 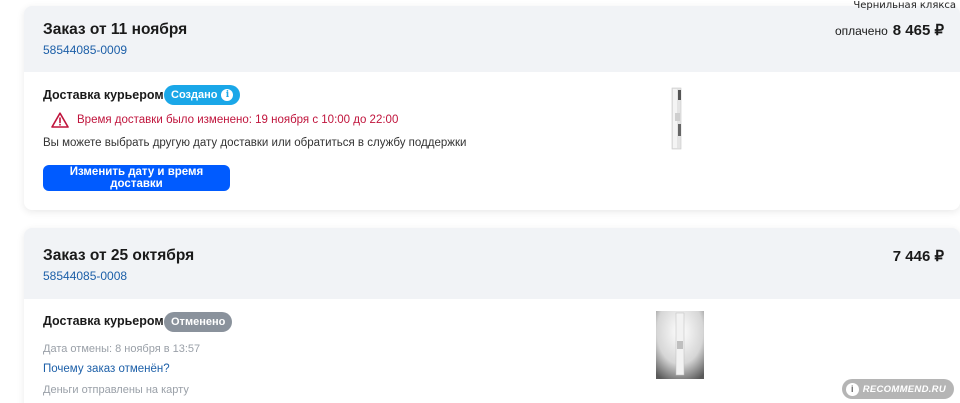 I want to click on refund-status: Деньги отправлены на карту, so click(x=116, y=390).